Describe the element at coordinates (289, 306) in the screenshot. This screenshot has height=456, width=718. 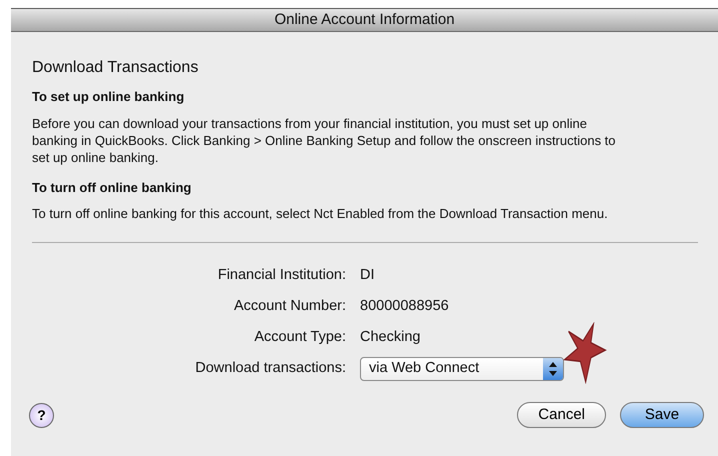
I see `field-label: Account Number:` at that location.